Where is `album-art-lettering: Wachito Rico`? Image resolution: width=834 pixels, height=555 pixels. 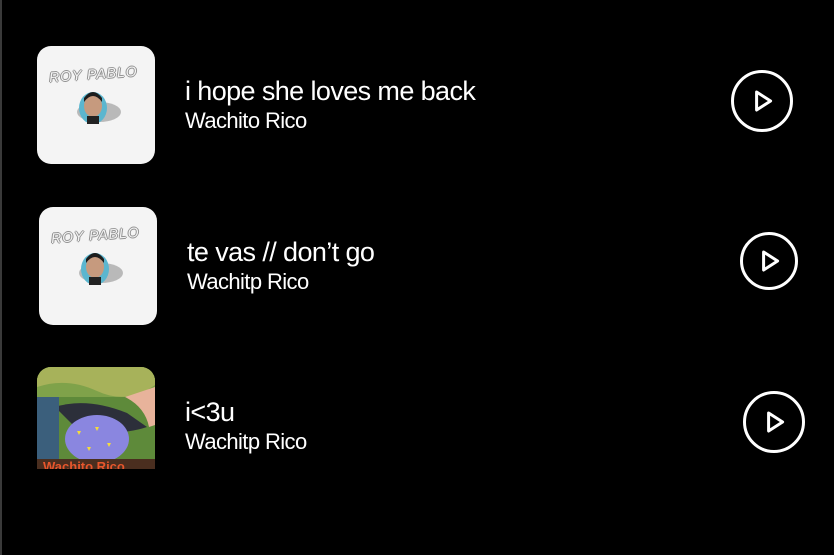
album-art-lettering: Wachito Rico is located at coordinates (84, 464).